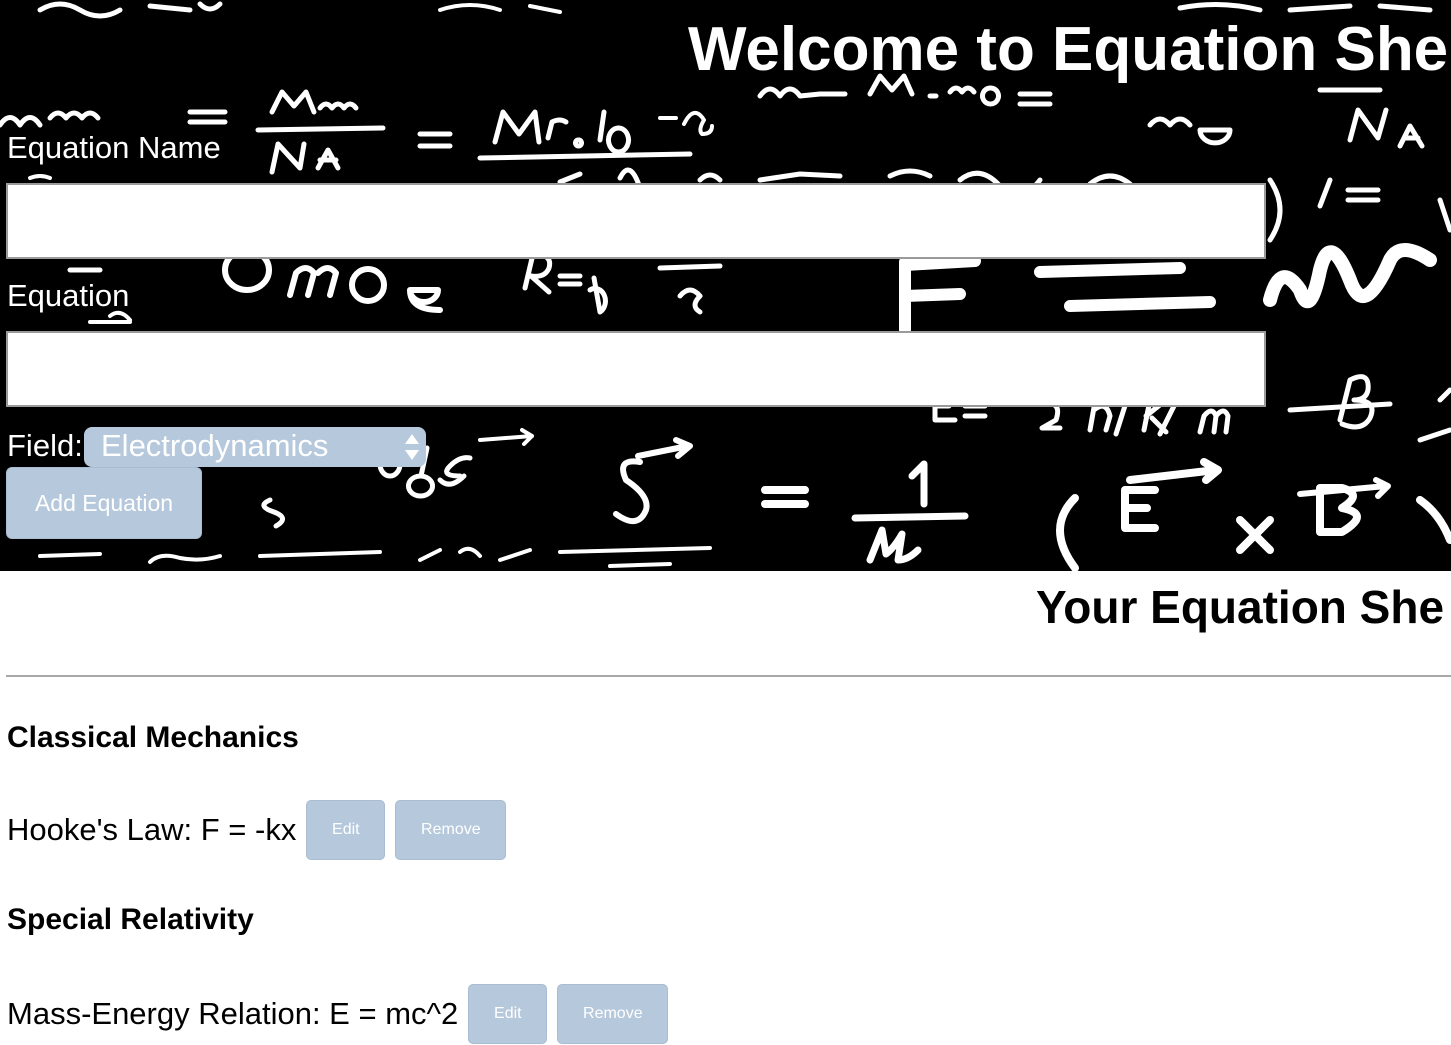  Describe the element at coordinates (1068, 49) in the screenshot. I see `page-title: Welcome to Equation She` at that location.